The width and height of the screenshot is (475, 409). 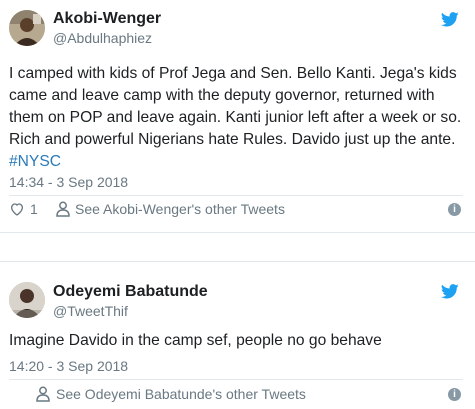 What do you see at coordinates (181, 394) in the screenshot?
I see `see-other-tweets-link: See Odeyemi Babatunde's other Tweets` at bounding box center [181, 394].